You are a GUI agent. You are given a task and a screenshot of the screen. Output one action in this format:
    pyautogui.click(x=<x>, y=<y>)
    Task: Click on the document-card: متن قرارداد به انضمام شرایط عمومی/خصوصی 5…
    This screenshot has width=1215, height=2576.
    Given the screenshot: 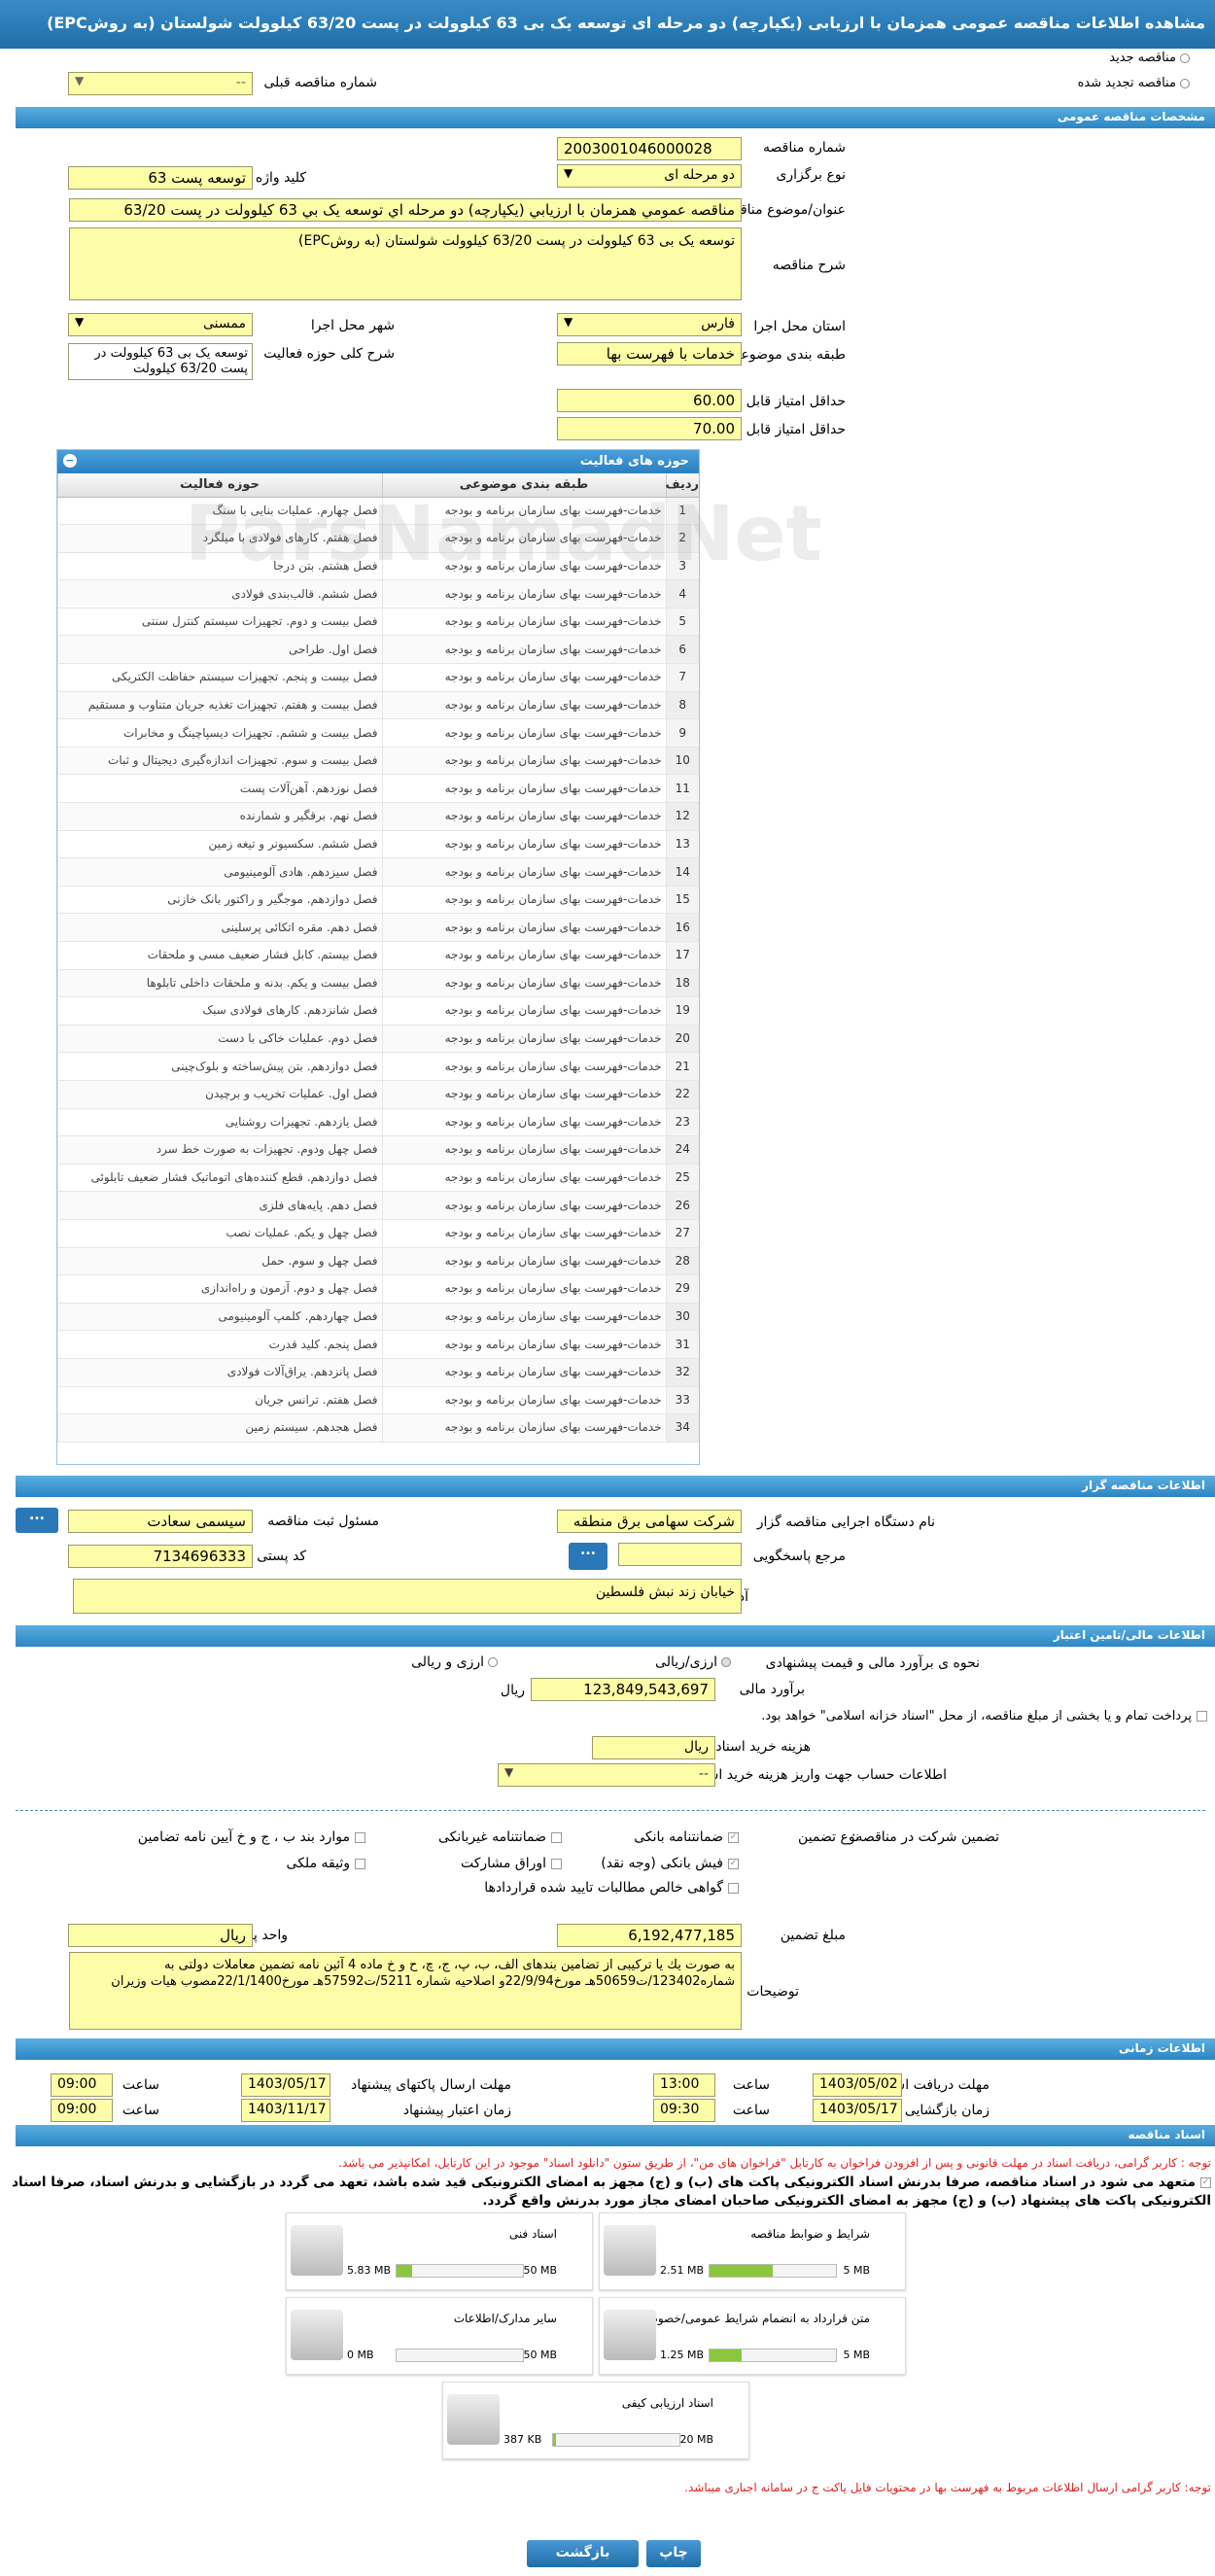 What is the action you would take?
    pyautogui.click(x=752, y=2336)
    